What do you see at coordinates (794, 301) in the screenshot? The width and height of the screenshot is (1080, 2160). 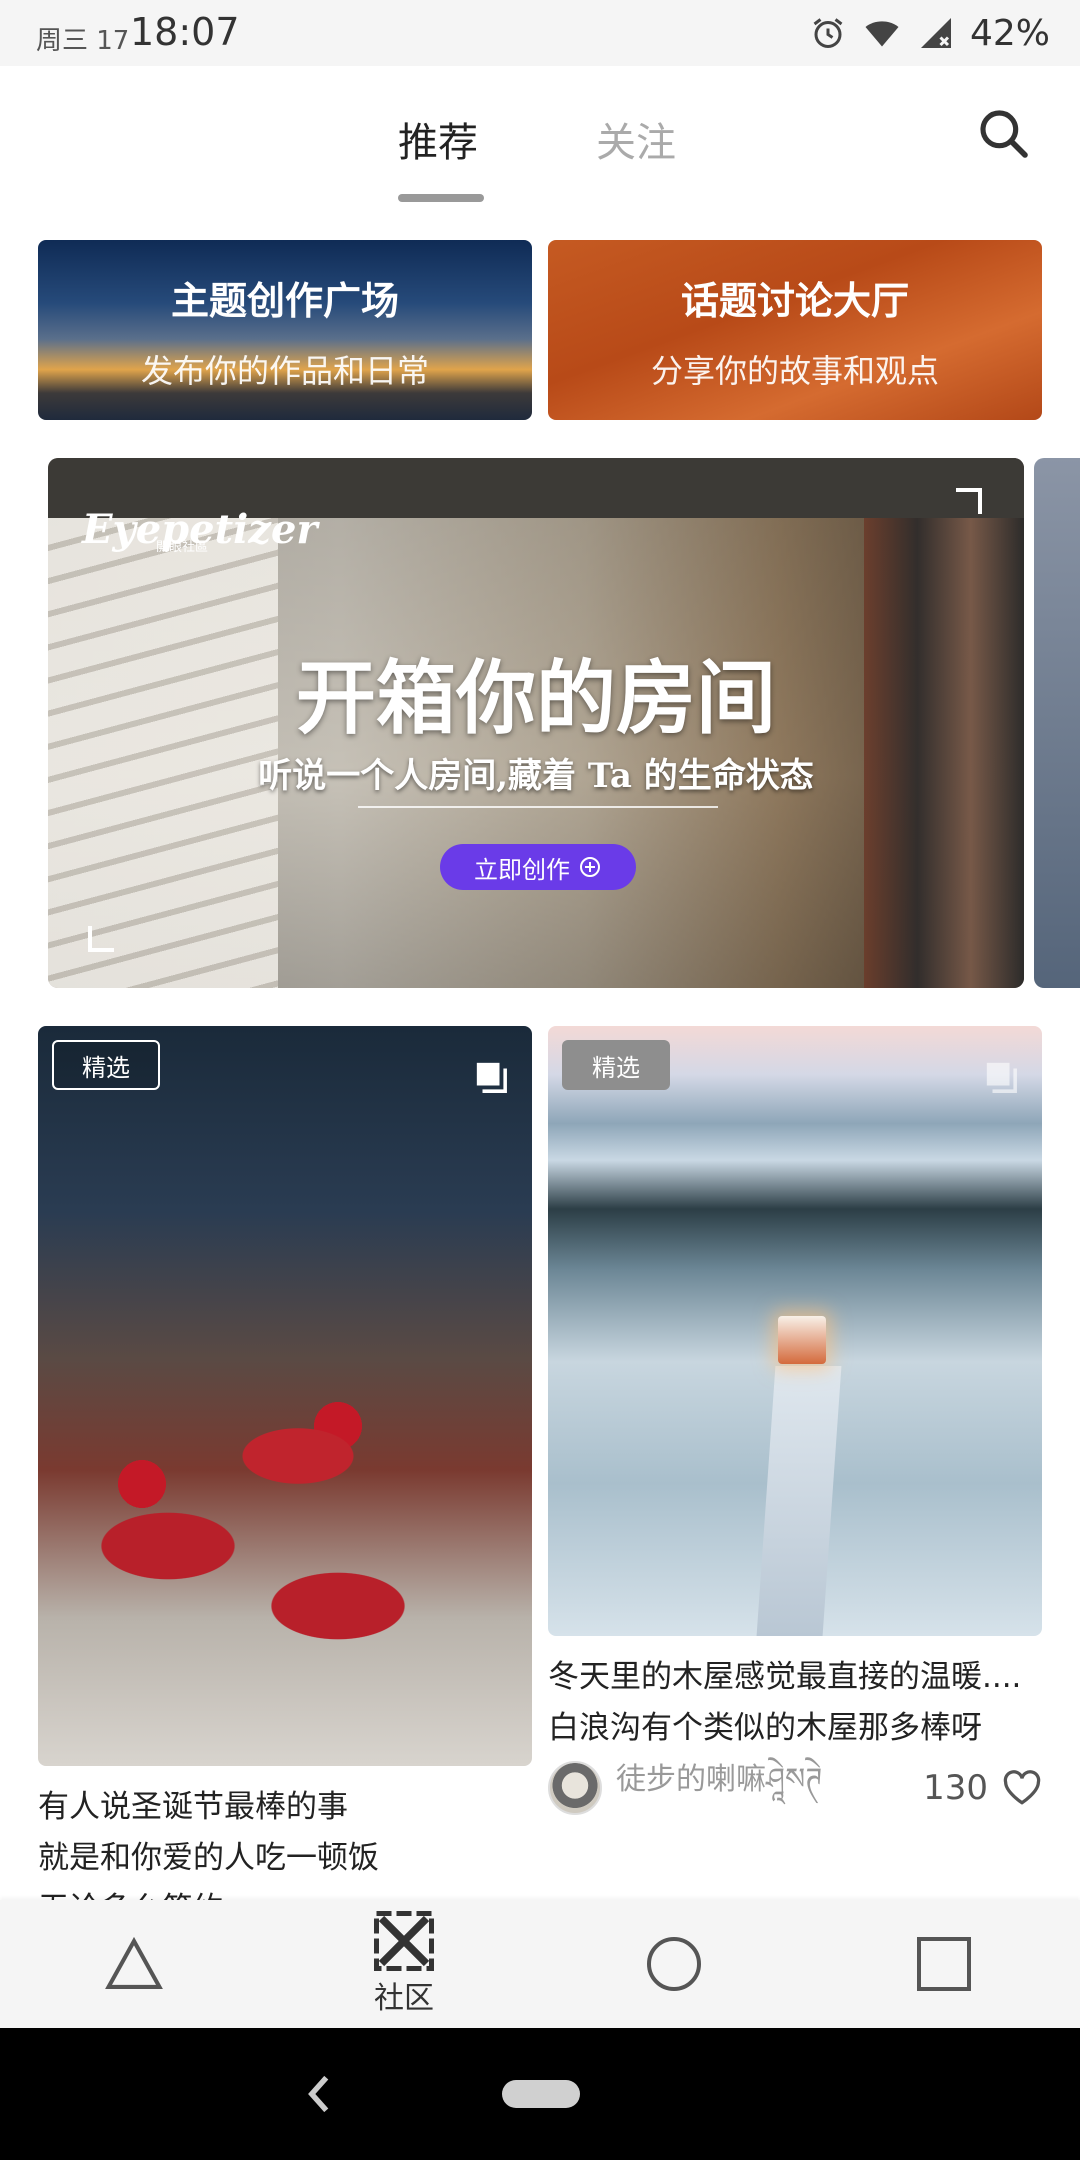 I see `entry-title: 话题讨论大厅` at bounding box center [794, 301].